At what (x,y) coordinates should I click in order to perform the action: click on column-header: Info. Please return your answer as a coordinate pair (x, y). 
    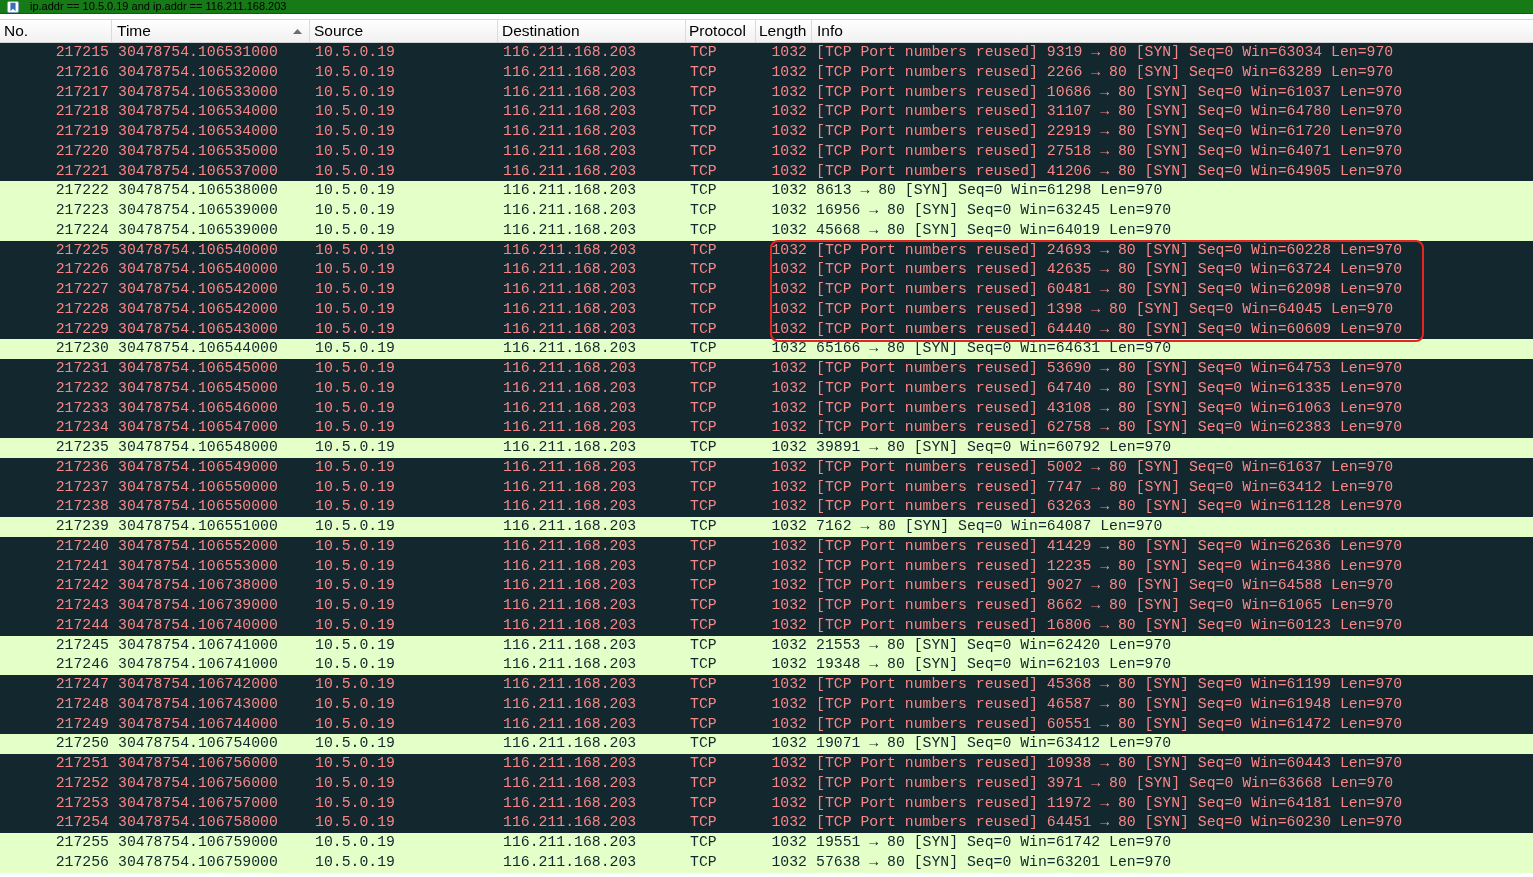
    Looking at the image, I should click on (1172, 31).